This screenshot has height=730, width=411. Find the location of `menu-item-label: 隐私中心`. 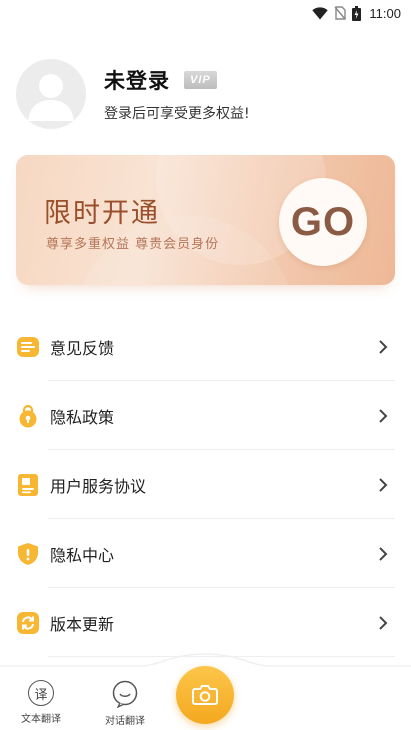

menu-item-label: 隐私中心 is located at coordinates (82, 555).